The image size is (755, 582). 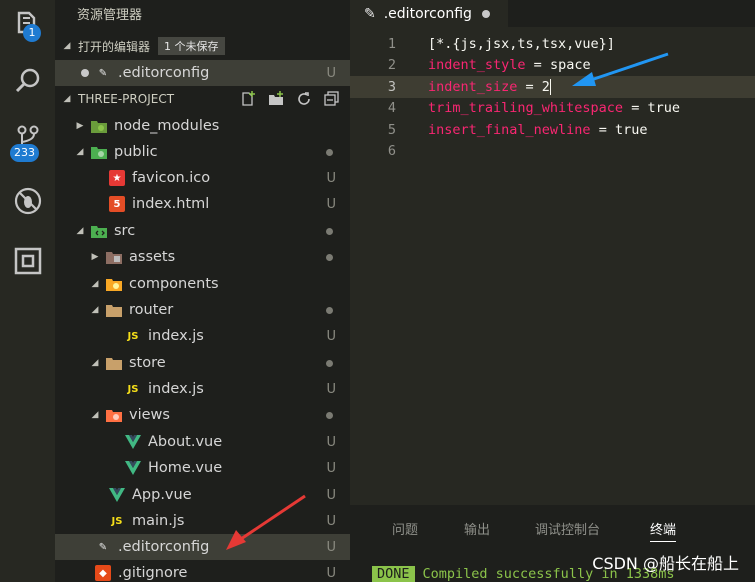 I want to click on explorer-activity-button: 1, so click(x=27, y=25).